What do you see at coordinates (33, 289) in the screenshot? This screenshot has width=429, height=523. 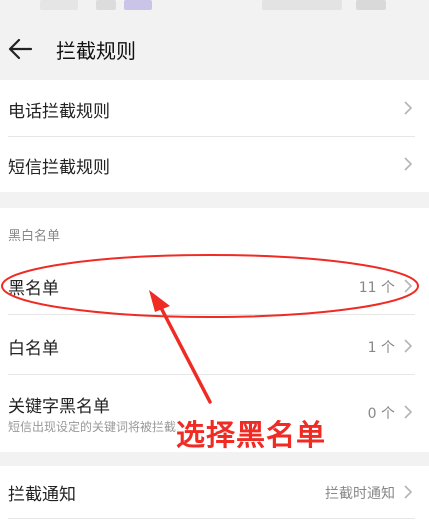 I see `blacklist-label: 黑名单` at bounding box center [33, 289].